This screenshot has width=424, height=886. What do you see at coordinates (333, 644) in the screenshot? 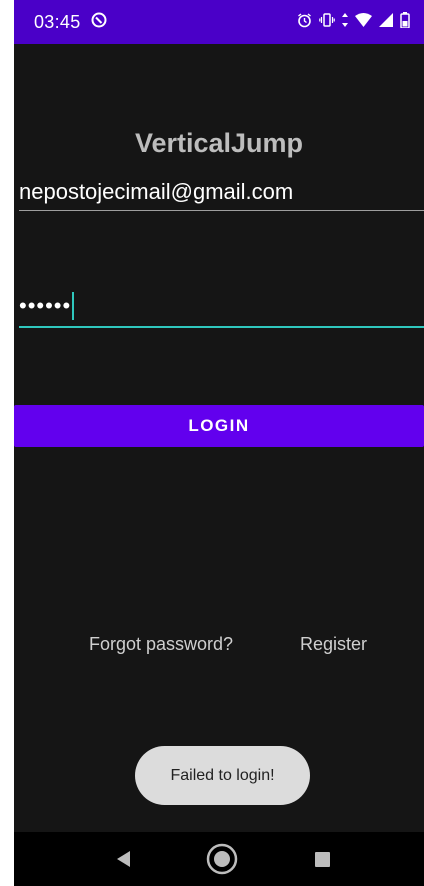
I see `register-link: Register` at bounding box center [333, 644].